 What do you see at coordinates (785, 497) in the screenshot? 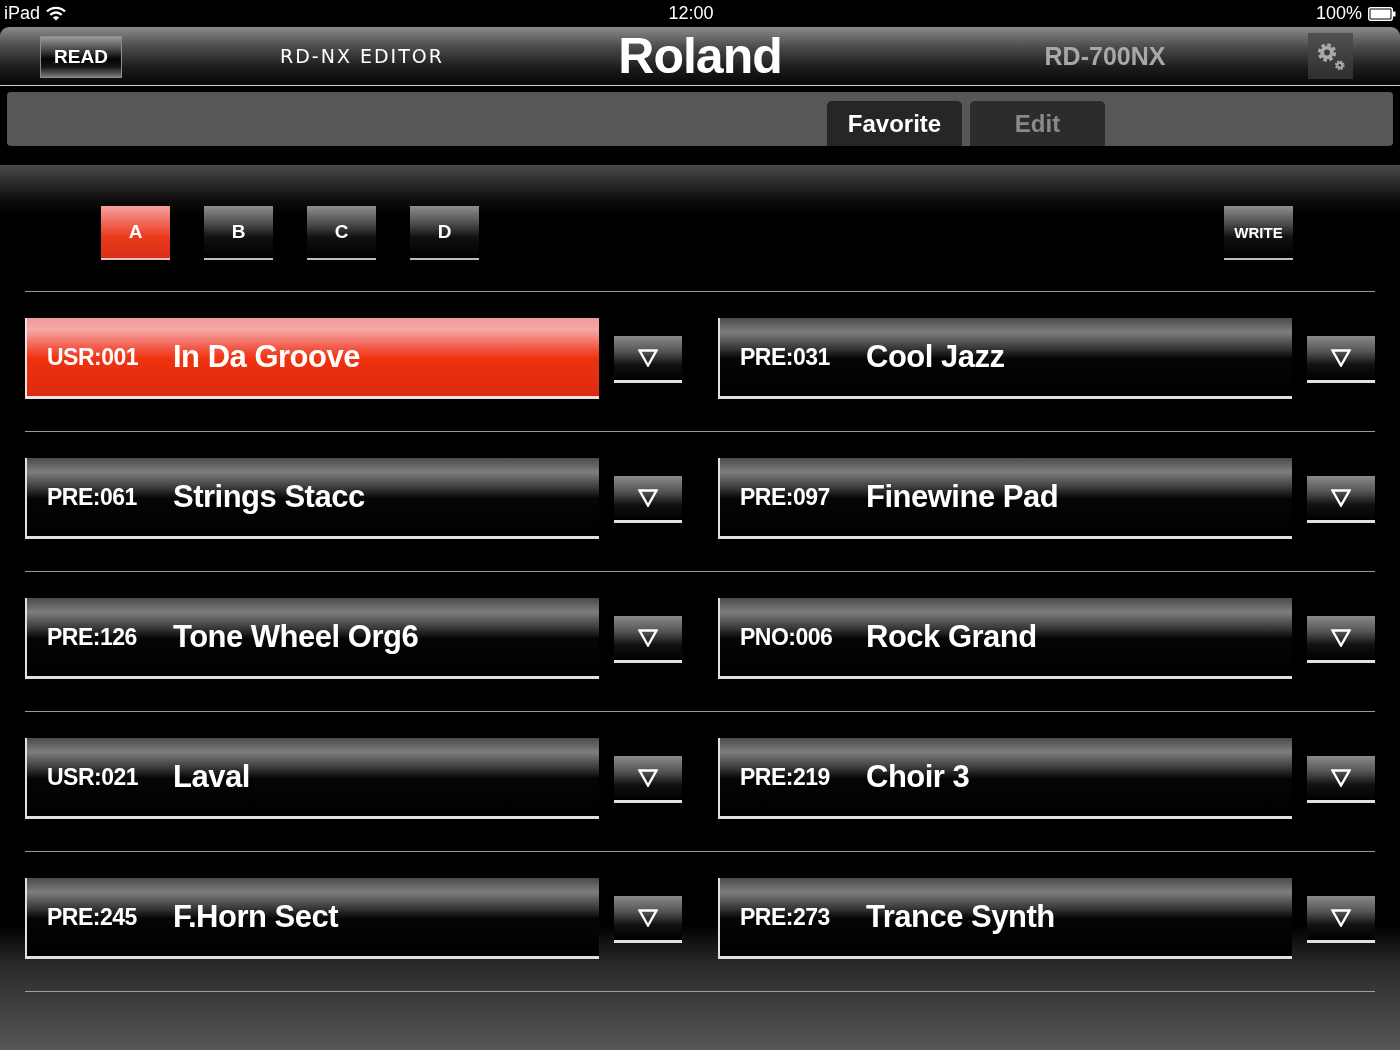
I see `patch-number: PRE:097` at bounding box center [785, 497].